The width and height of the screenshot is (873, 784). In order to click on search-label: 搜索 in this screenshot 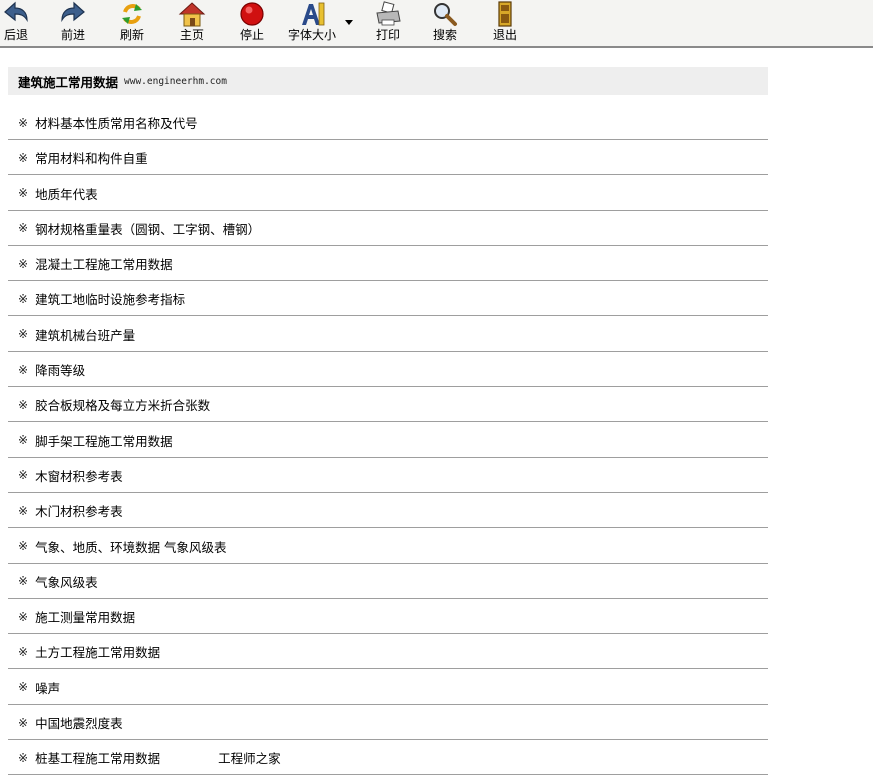, I will do `click(444, 35)`.